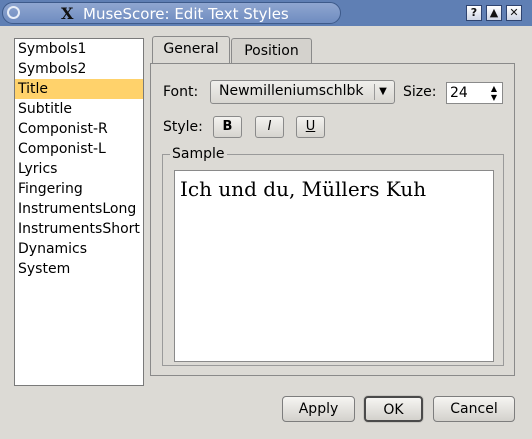 The height and width of the screenshot is (439, 532). Describe the element at coordinates (79, 269) in the screenshot. I see `list-item: System` at that location.